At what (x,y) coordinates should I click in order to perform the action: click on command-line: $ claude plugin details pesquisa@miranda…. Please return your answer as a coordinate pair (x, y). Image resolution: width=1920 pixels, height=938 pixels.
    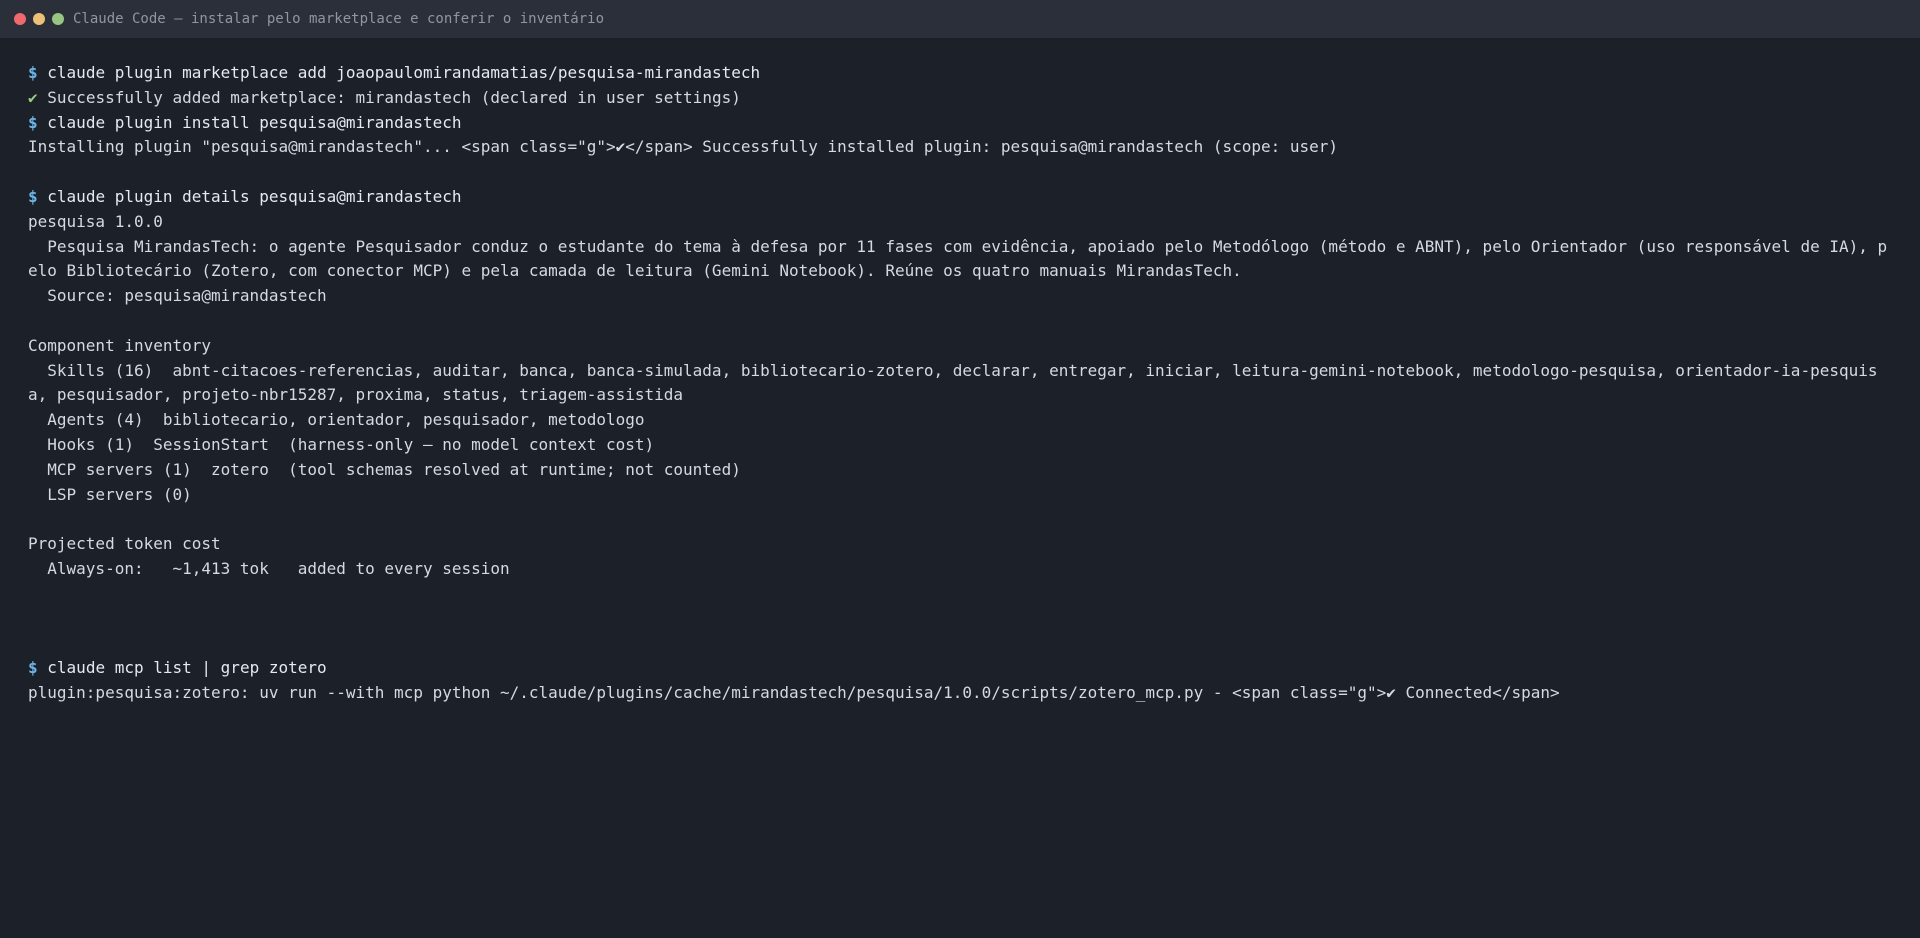
    Looking at the image, I should click on (960, 197).